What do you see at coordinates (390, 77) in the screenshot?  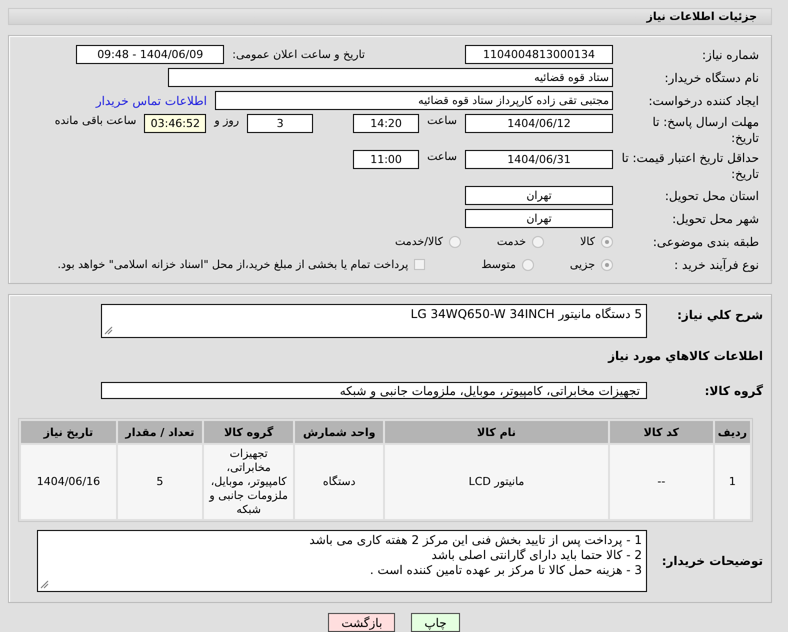 I see `text-field: ستاد قوه قضائیه` at bounding box center [390, 77].